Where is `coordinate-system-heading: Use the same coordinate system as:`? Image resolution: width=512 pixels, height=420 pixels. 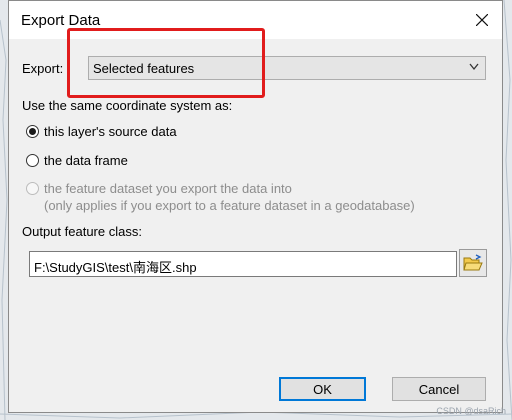 coordinate-system-heading: Use the same coordinate system as: is located at coordinates (127, 105).